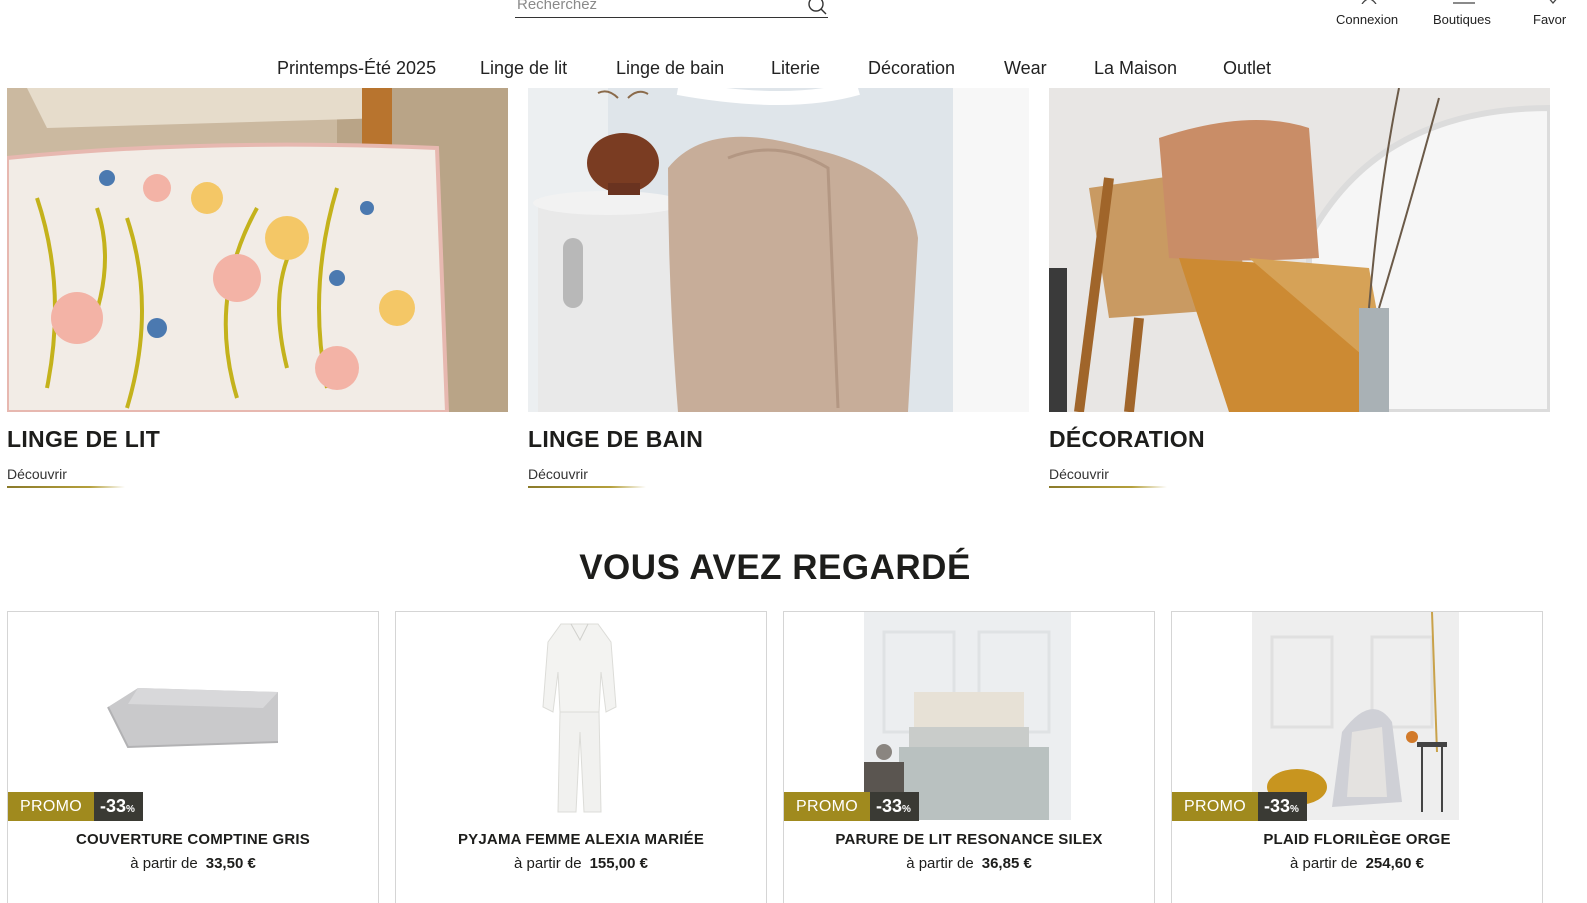 This screenshot has width=1587, height=903. Describe the element at coordinates (775, 567) in the screenshot. I see `recently-viewed-title: VOUS AVEZ REGARDÉ` at that location.